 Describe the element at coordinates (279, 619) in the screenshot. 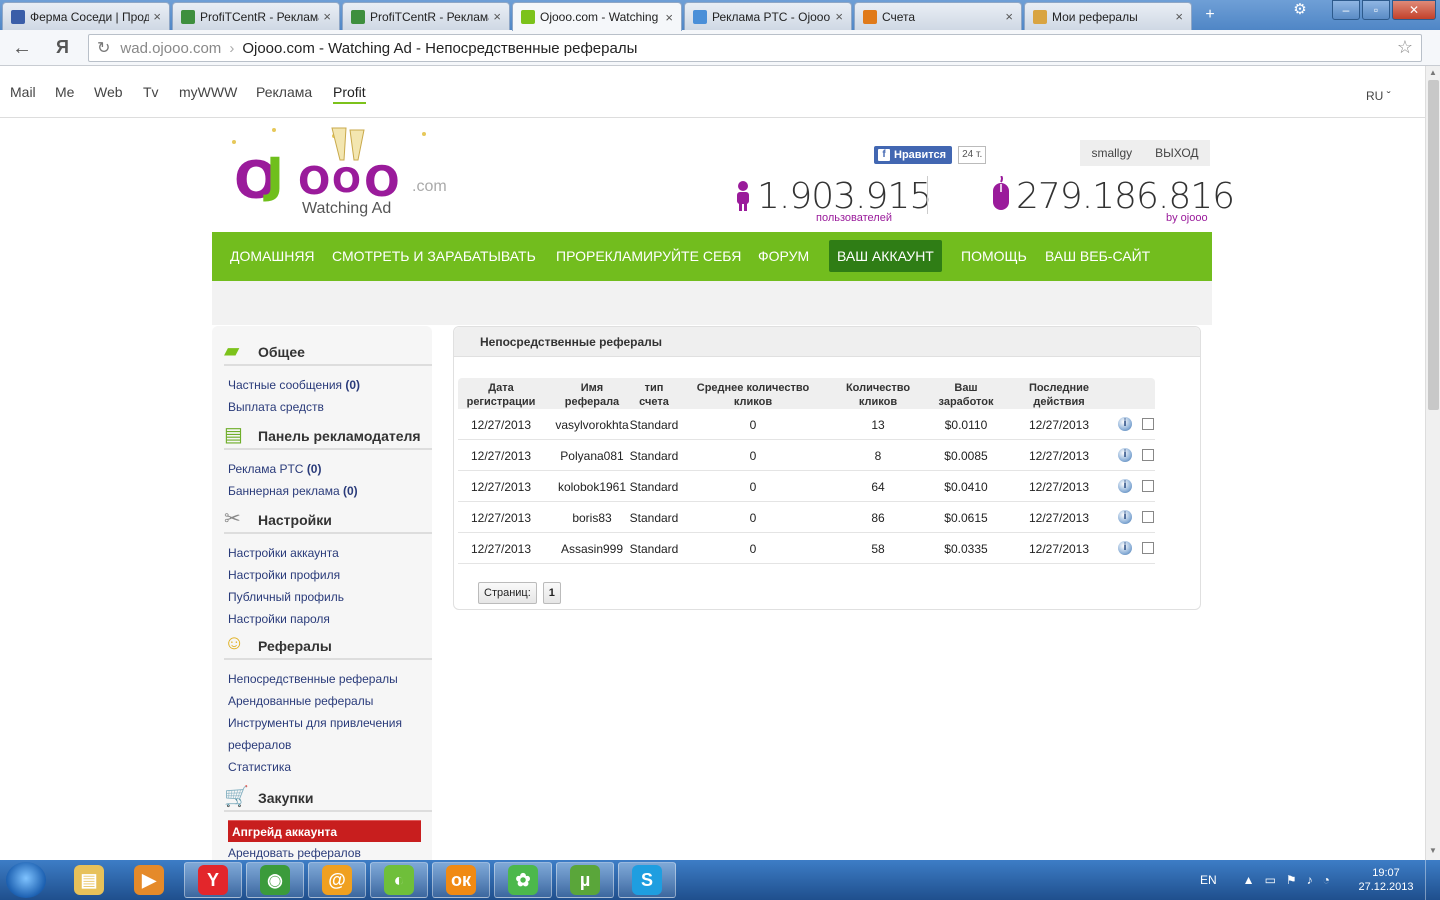

I see `sidebar-link: Настройки пароля` at that location.